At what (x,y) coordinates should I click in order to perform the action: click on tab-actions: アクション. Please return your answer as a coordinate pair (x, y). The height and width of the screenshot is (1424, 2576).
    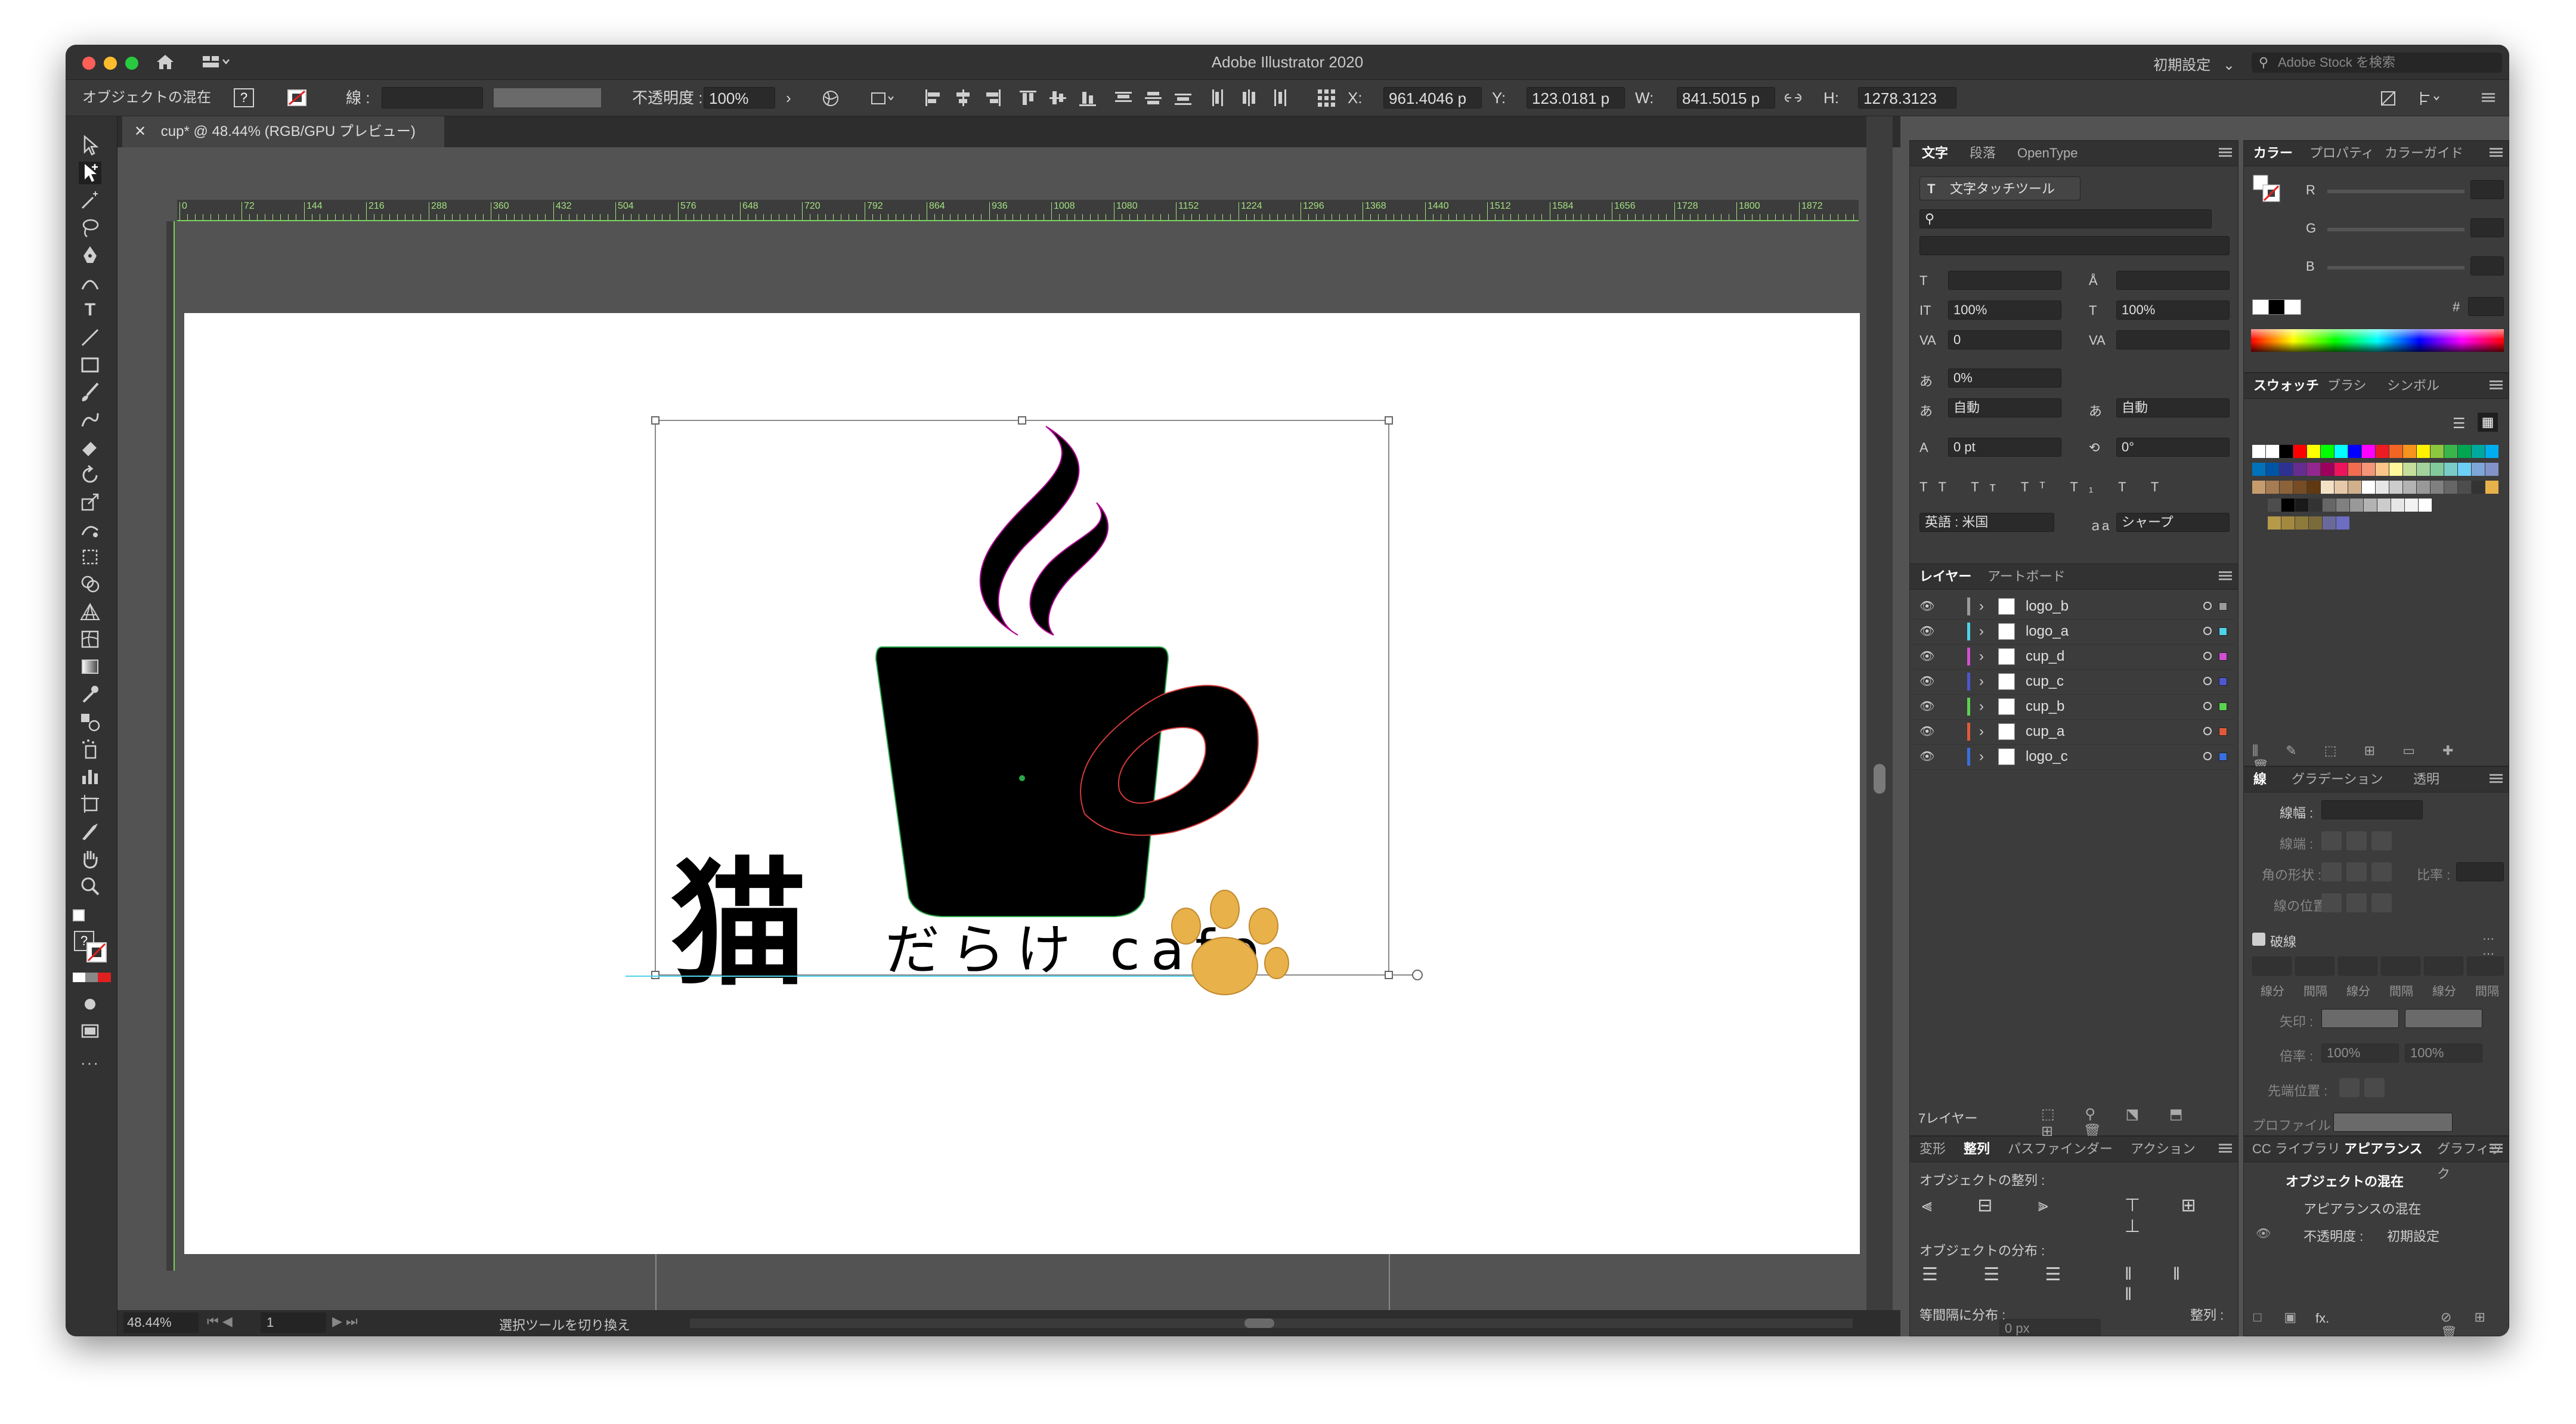
    Looking at the image, I should click on (2163, 1149).